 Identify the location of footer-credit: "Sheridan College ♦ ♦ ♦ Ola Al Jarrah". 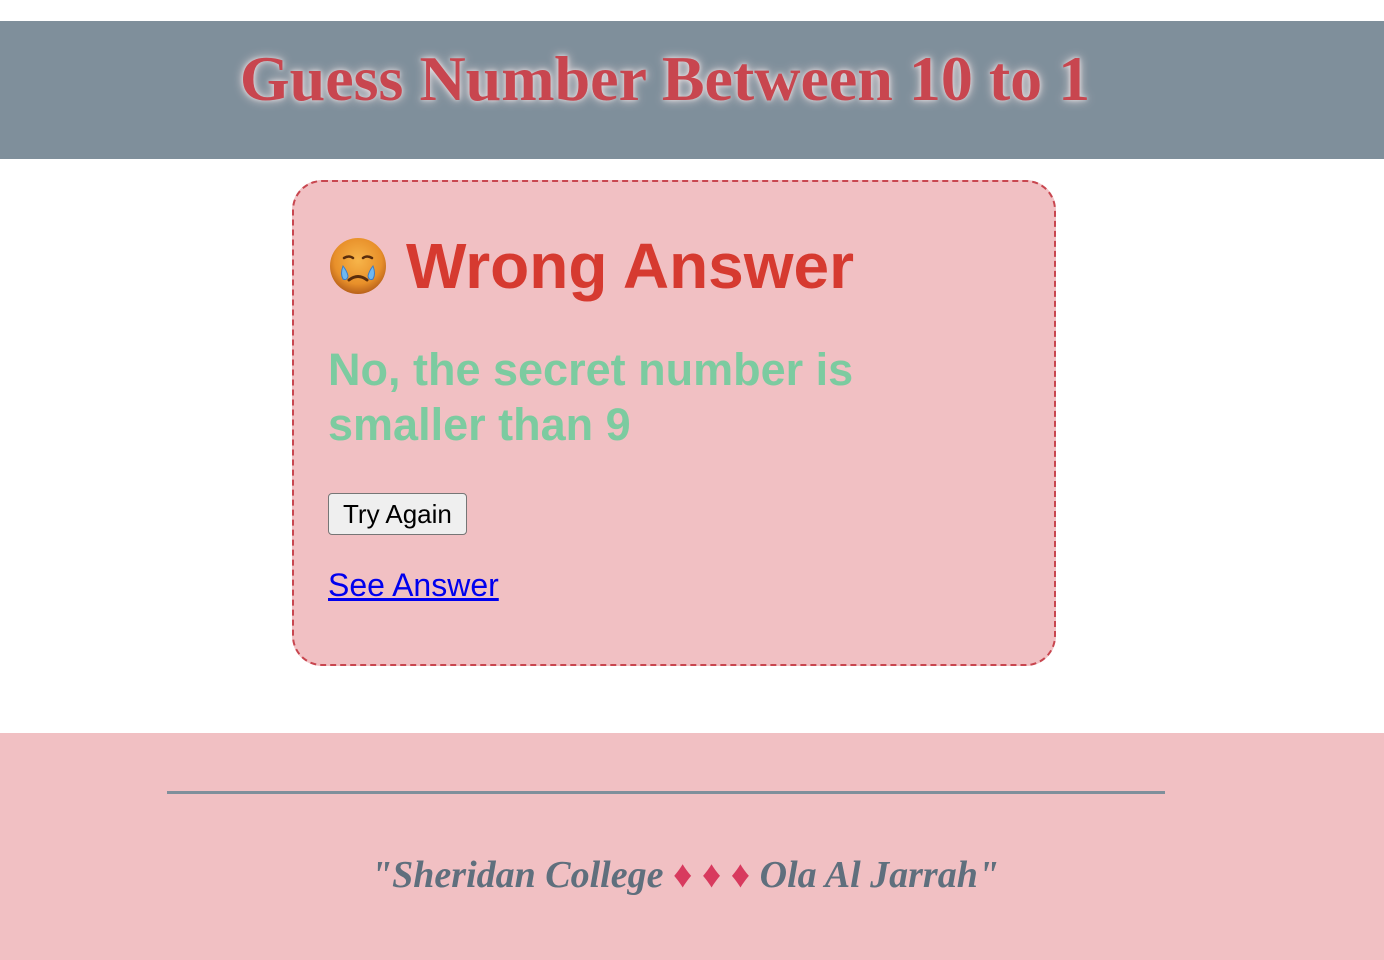
(685, 875).